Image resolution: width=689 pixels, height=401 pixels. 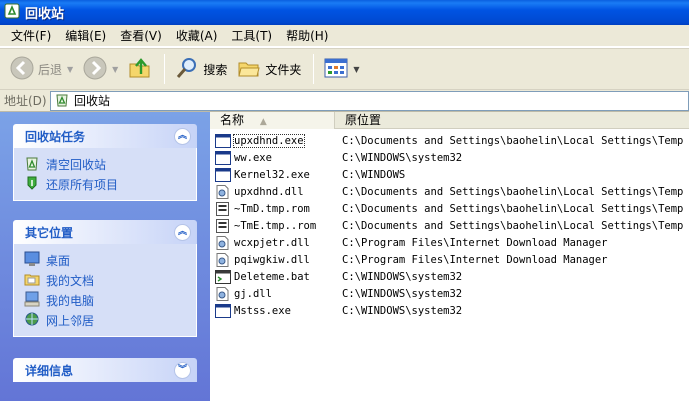 What do you see at coordinates (110, 320) in the screenshot?
I see `place-network: 网上邻居` at bounding box center [110, 320].